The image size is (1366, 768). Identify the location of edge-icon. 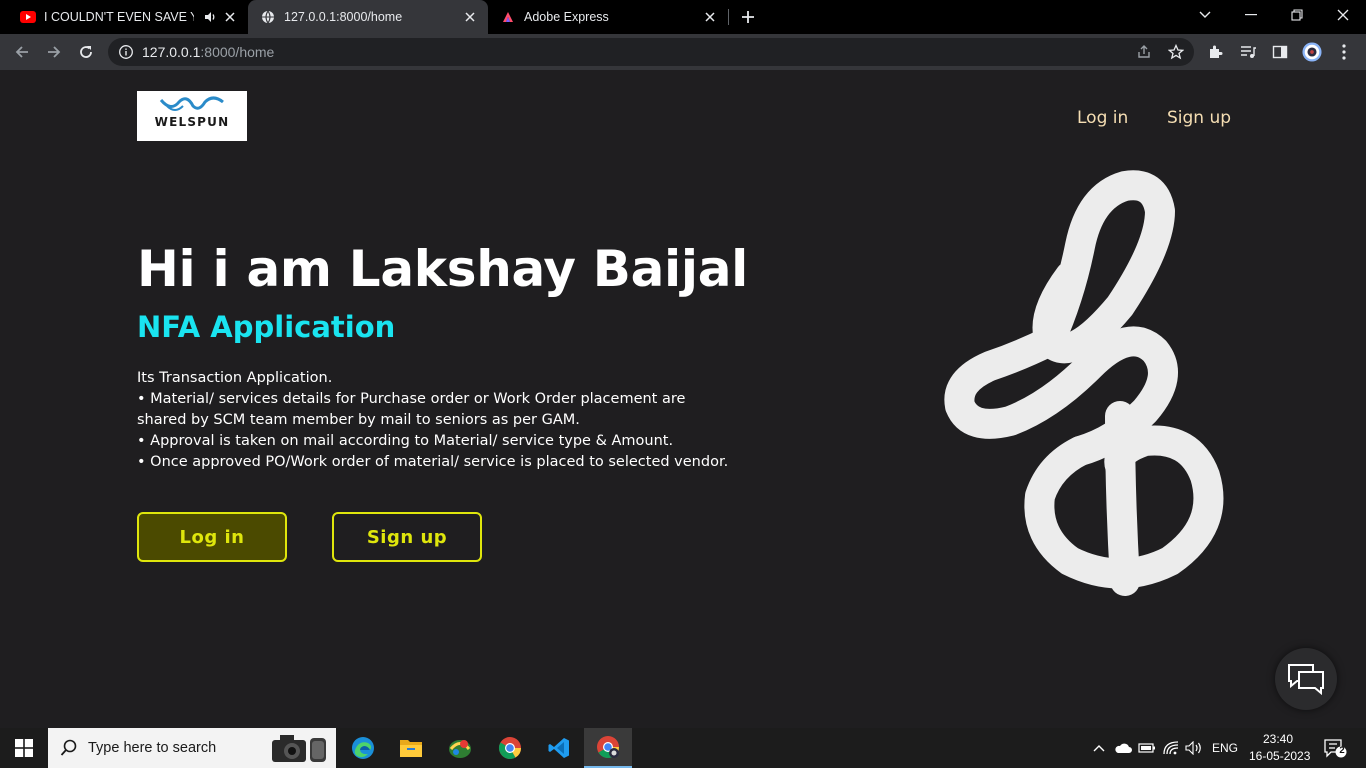
(363, 748).